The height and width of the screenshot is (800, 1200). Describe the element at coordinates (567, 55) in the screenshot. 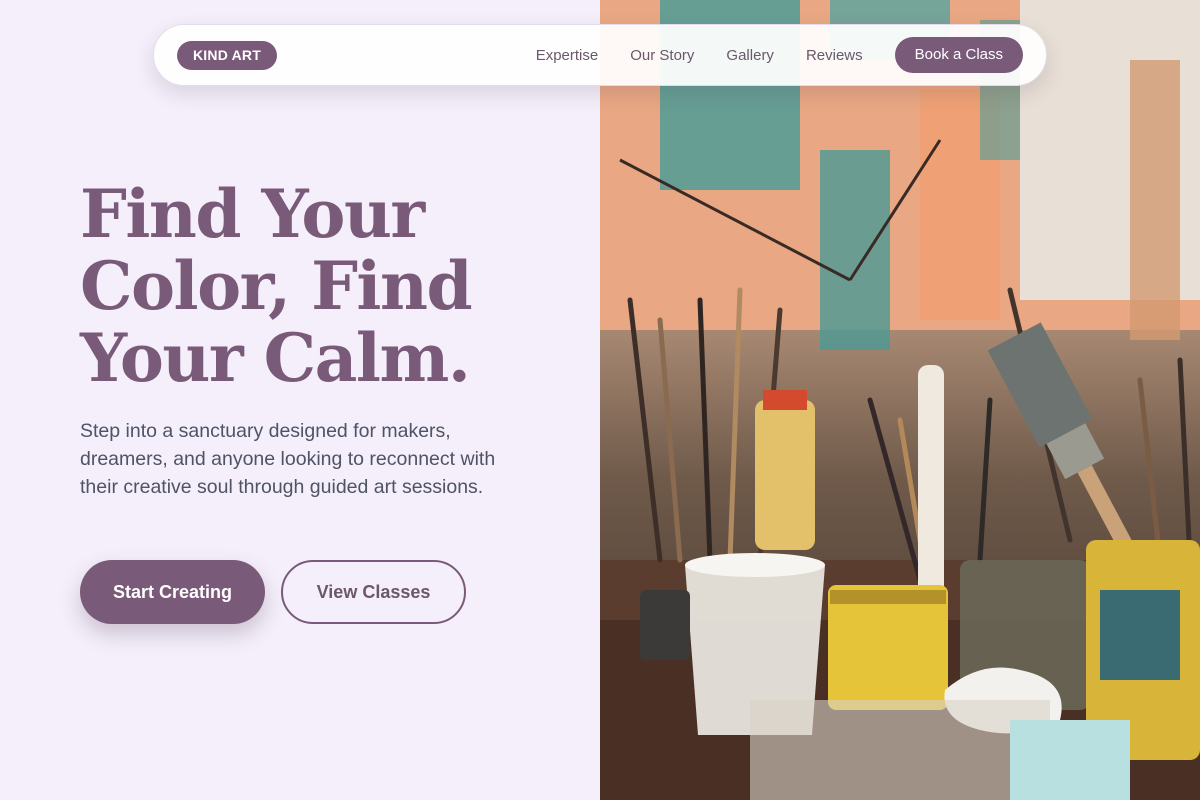

I see `nav-link-expertise: Expertise` at that location.